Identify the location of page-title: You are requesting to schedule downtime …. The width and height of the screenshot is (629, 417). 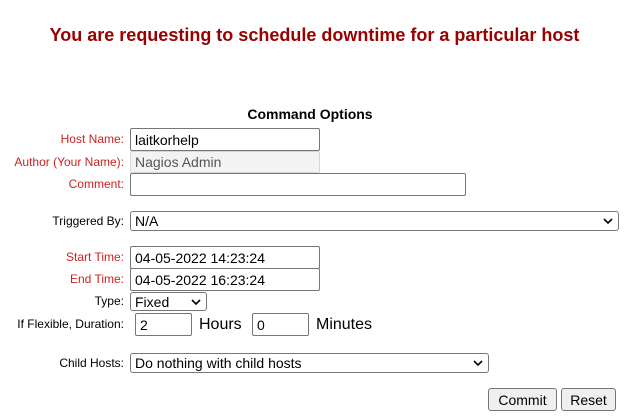
(314, 35).